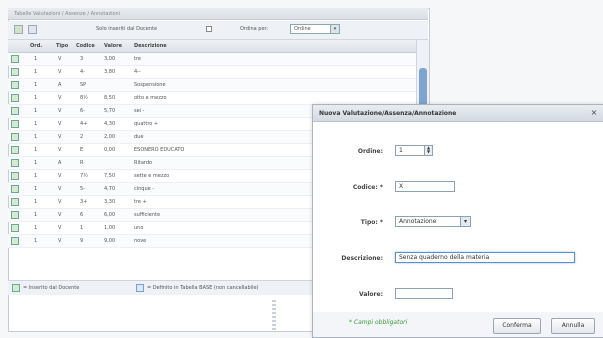  Describe the element at coordinates (146, 124) in the screenshot. I see `cell-desc: quattro +` at that location.